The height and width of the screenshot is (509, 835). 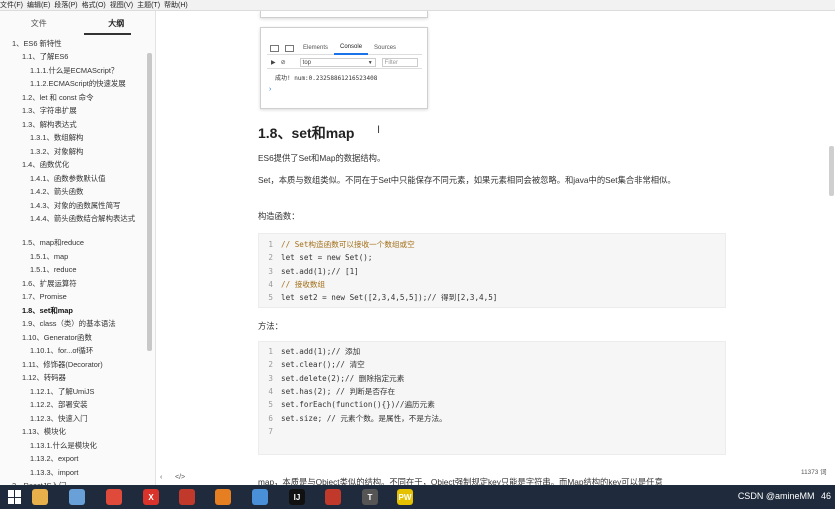 What do you see at coordinates (292, 284) in the screenshot?
I see `code-line: 4 // 接收数组` at bounding box center [292, 284].